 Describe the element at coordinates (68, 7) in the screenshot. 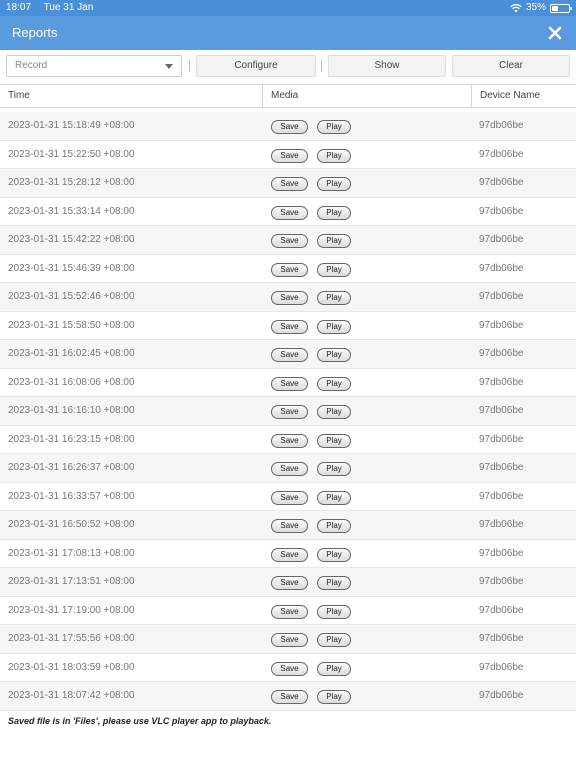

I see `status-date: Tue 31 Jan` at that location.